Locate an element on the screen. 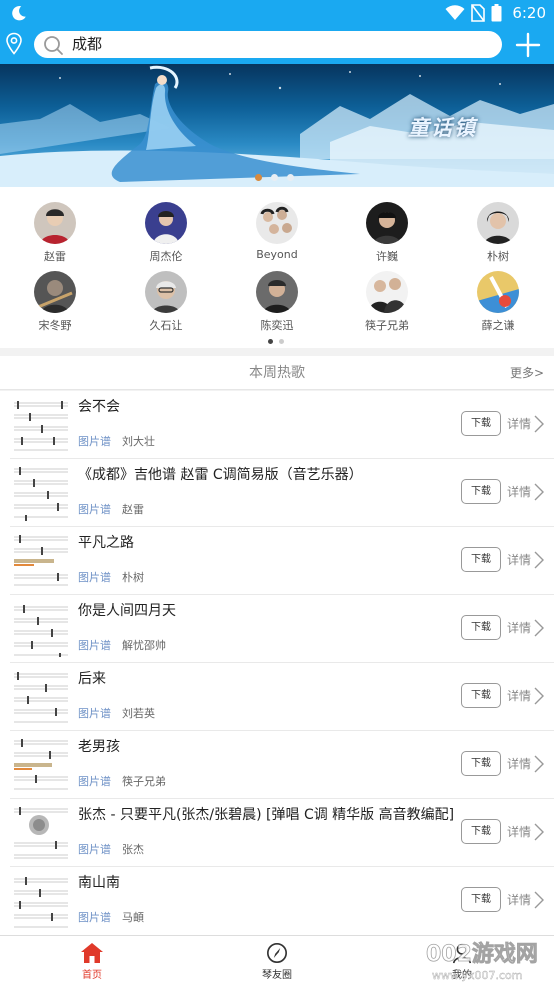 The height and width of the screenshot is (986, 554). artist-item: 许巍 is located at coordinates (387, 233).